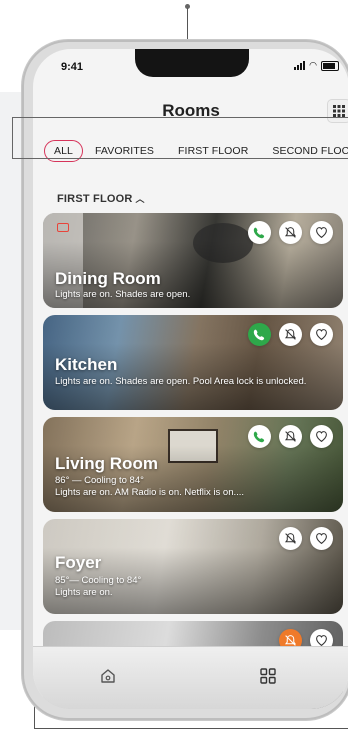  I want to click on room-name: Dining Room, so click(108, 278).